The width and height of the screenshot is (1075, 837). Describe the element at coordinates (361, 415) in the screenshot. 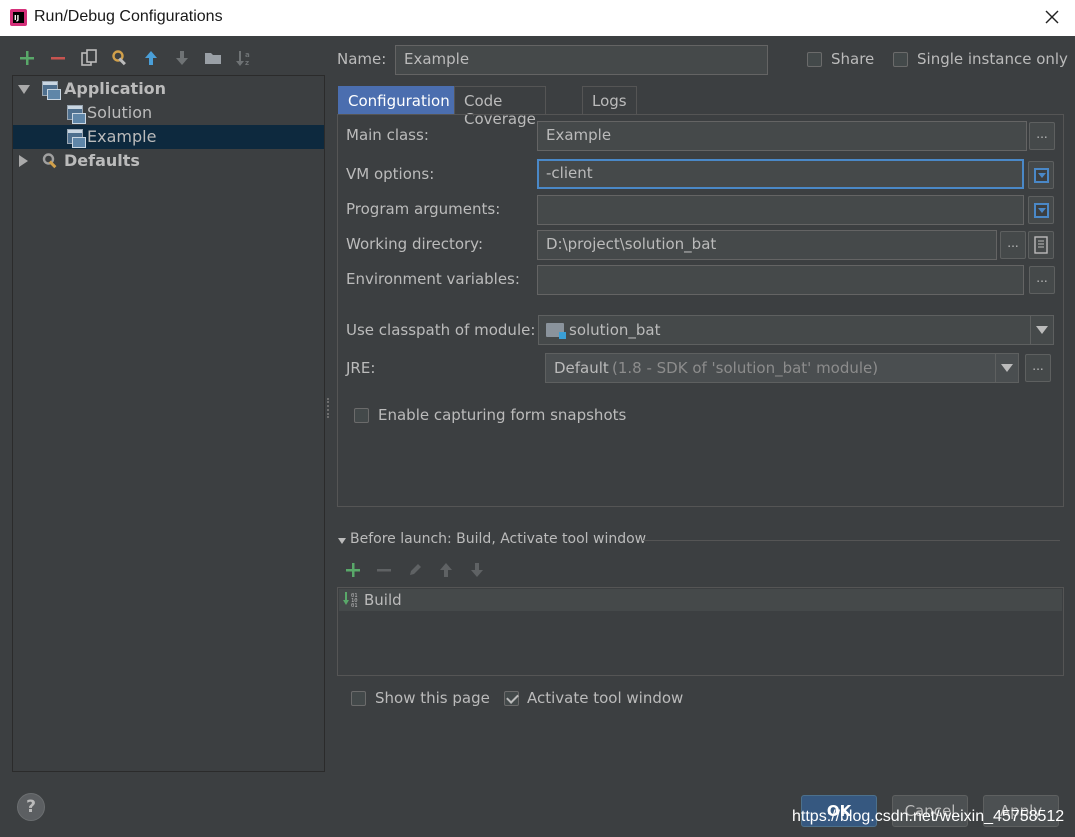

I see `snapshots-checkbox` at that location.